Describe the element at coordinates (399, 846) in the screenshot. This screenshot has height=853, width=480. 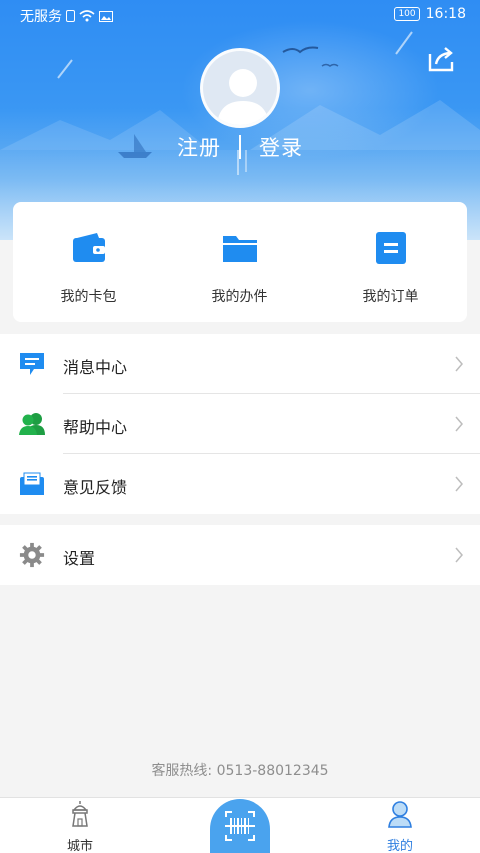
I see `tab-mine-label: 我的` at that location.